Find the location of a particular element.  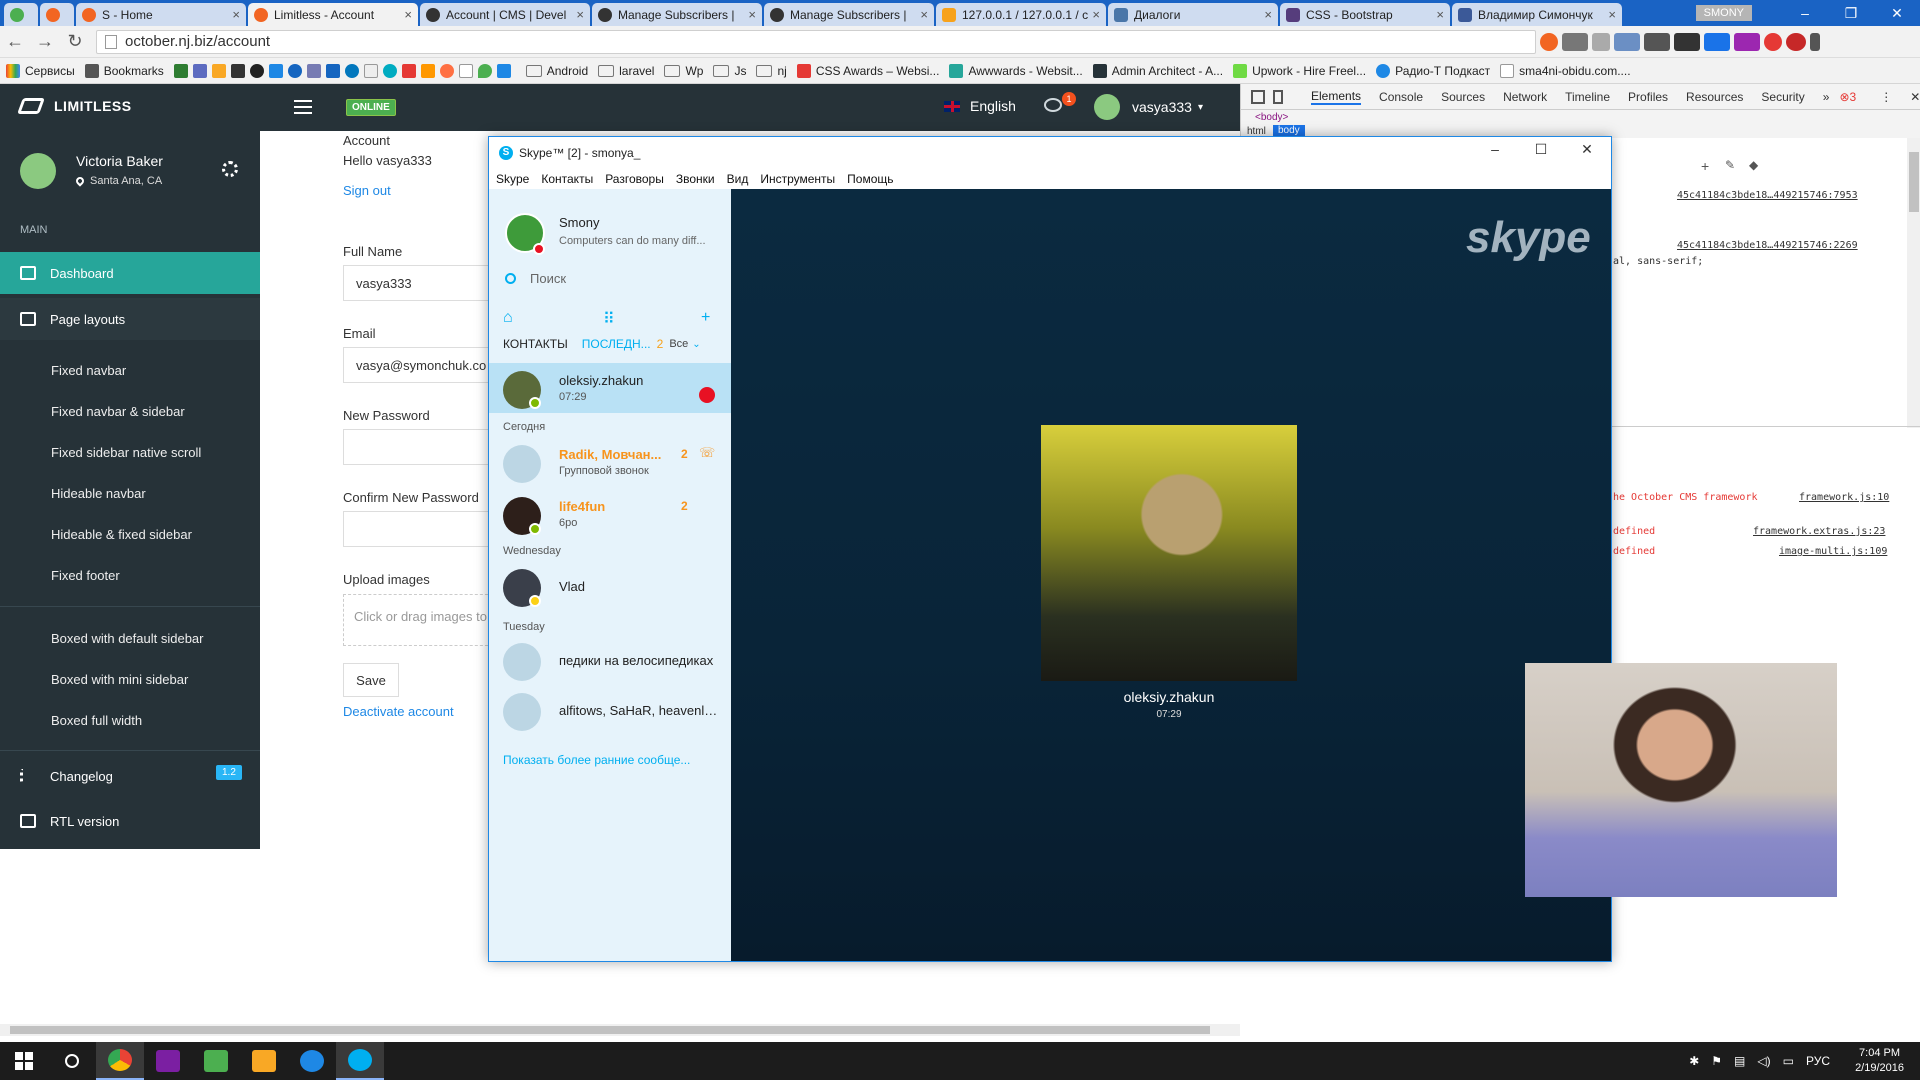

profile-chip: SMONY is located at coordinates (1723, 13).